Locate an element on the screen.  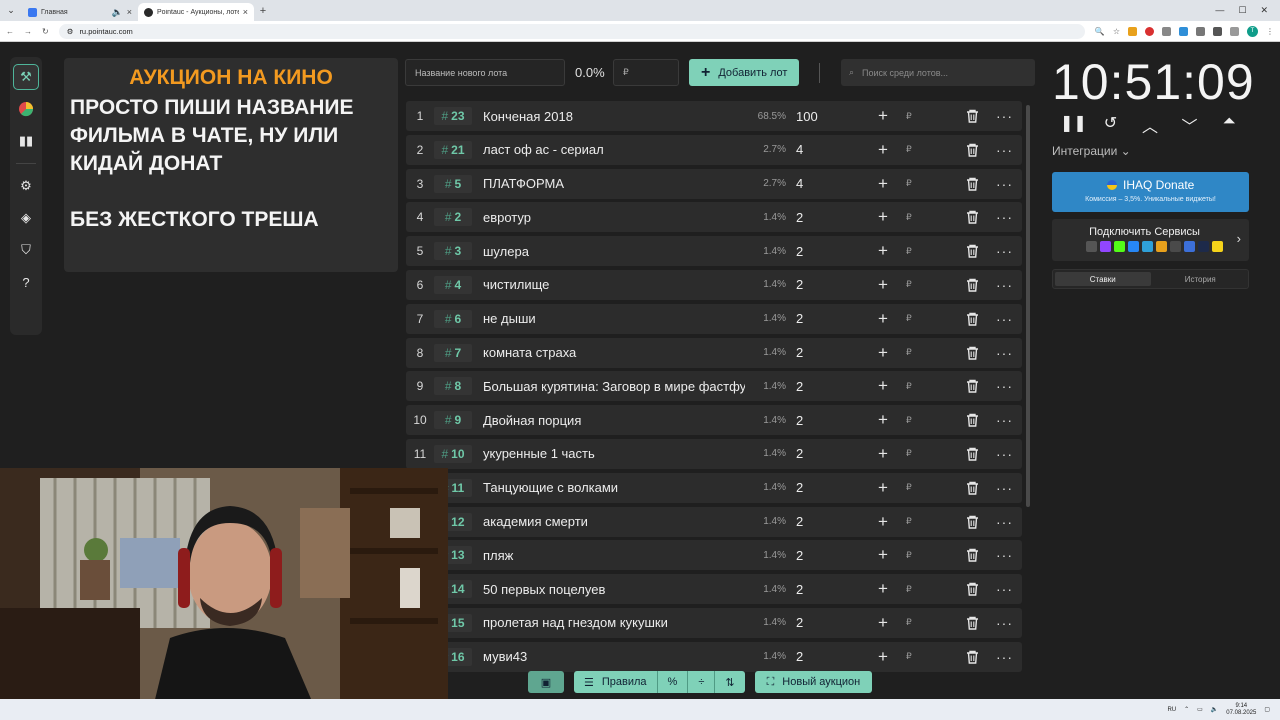
lot-row: 2 #21 ласт оф ас - сериал 2.7% 4 + ₽ ··· is located at coordinates (714, 149).